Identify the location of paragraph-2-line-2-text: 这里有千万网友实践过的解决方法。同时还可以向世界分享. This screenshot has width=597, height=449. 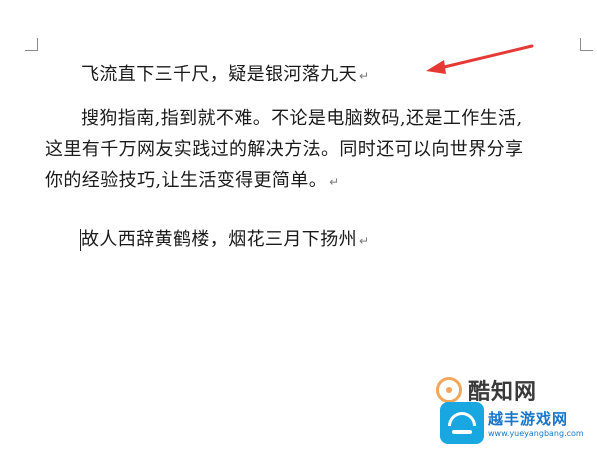
(284, 149).